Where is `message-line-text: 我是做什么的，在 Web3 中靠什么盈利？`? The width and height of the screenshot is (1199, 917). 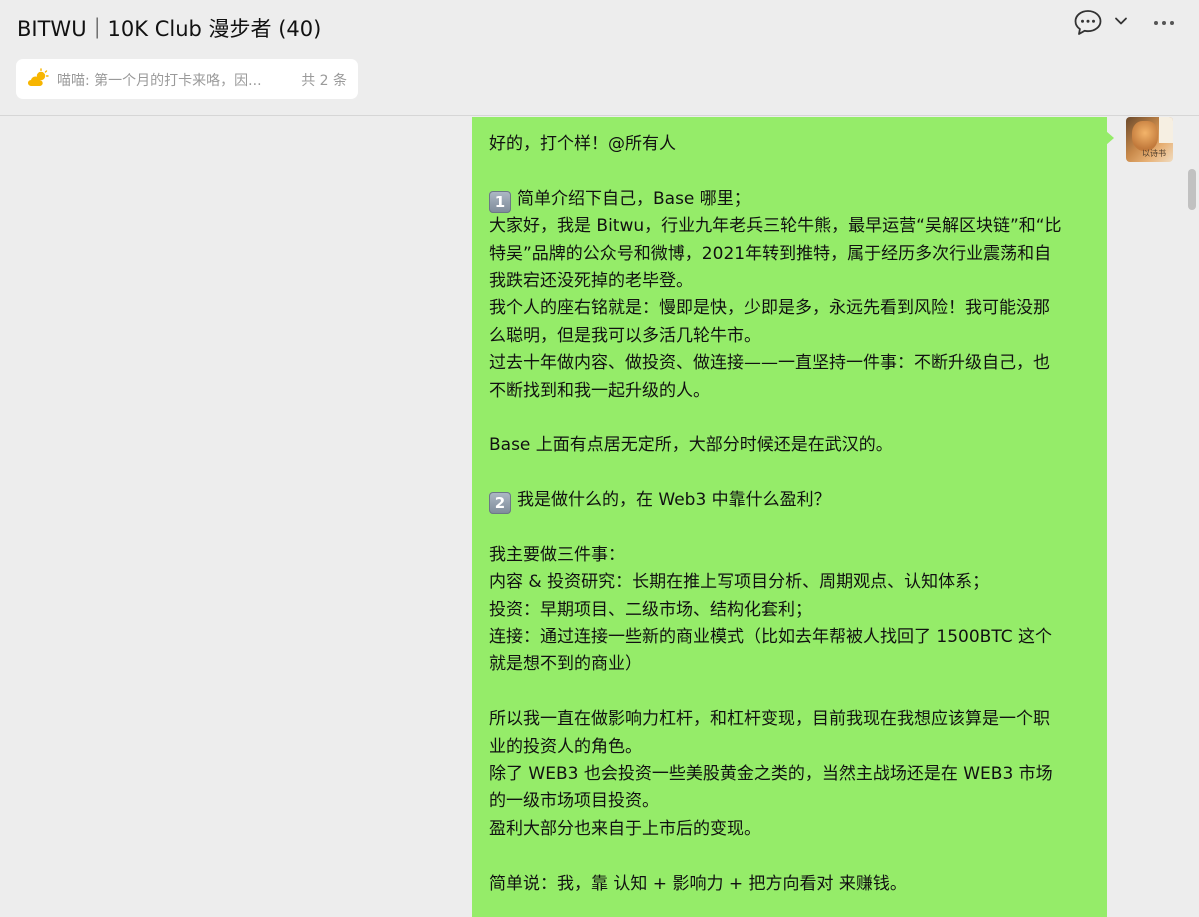 message-line-text: 我是做什么的，在 Web3 中靠什么盈利？ is located at coordinates (674, 500).